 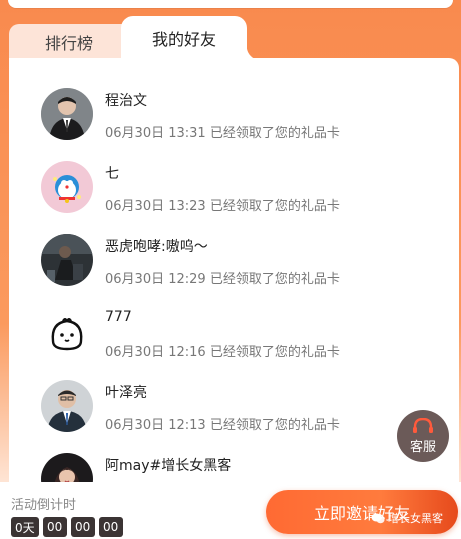 I want to click on list-item: 程治文 06月30日 13:31 已经领取了您的礼品卡, so click(x=234, y=124).